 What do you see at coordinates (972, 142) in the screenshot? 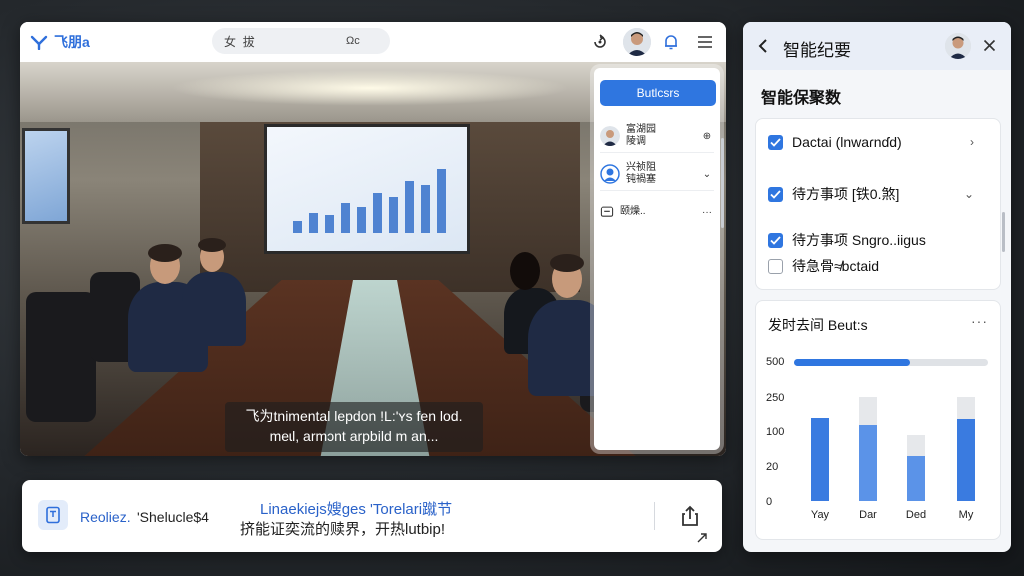
I see `chevron-right-icon: ›` at bounding box center [972, 142].